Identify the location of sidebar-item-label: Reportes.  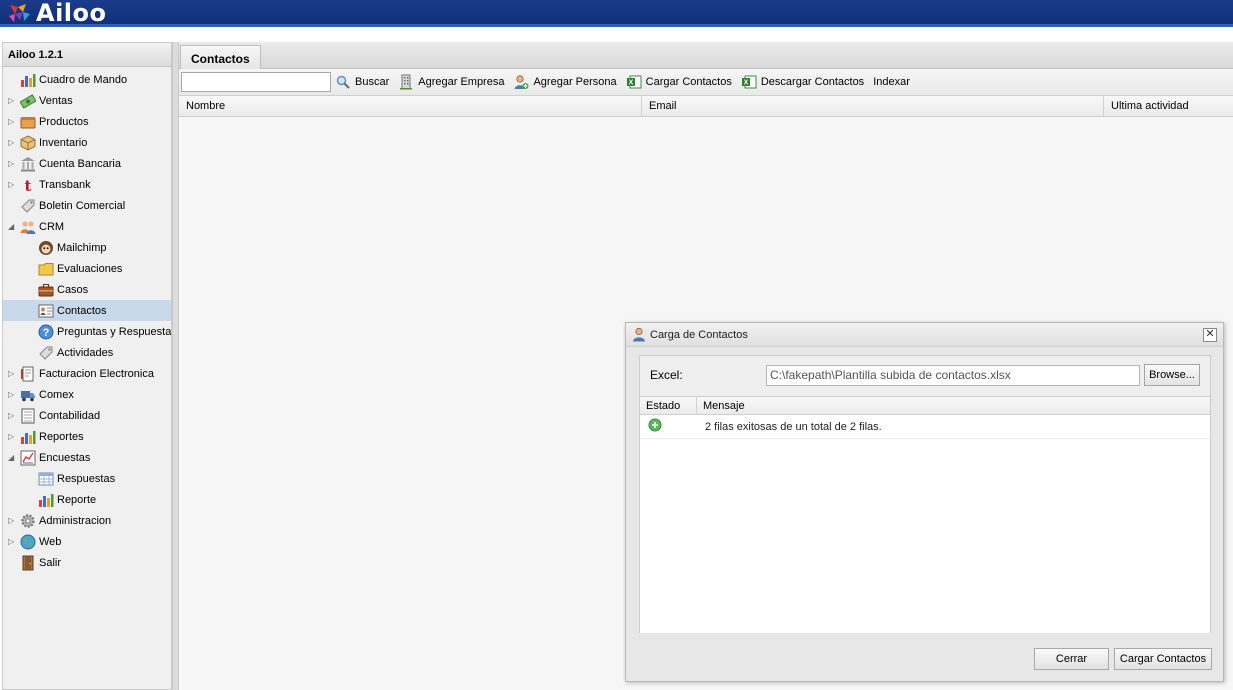
(61, 436).